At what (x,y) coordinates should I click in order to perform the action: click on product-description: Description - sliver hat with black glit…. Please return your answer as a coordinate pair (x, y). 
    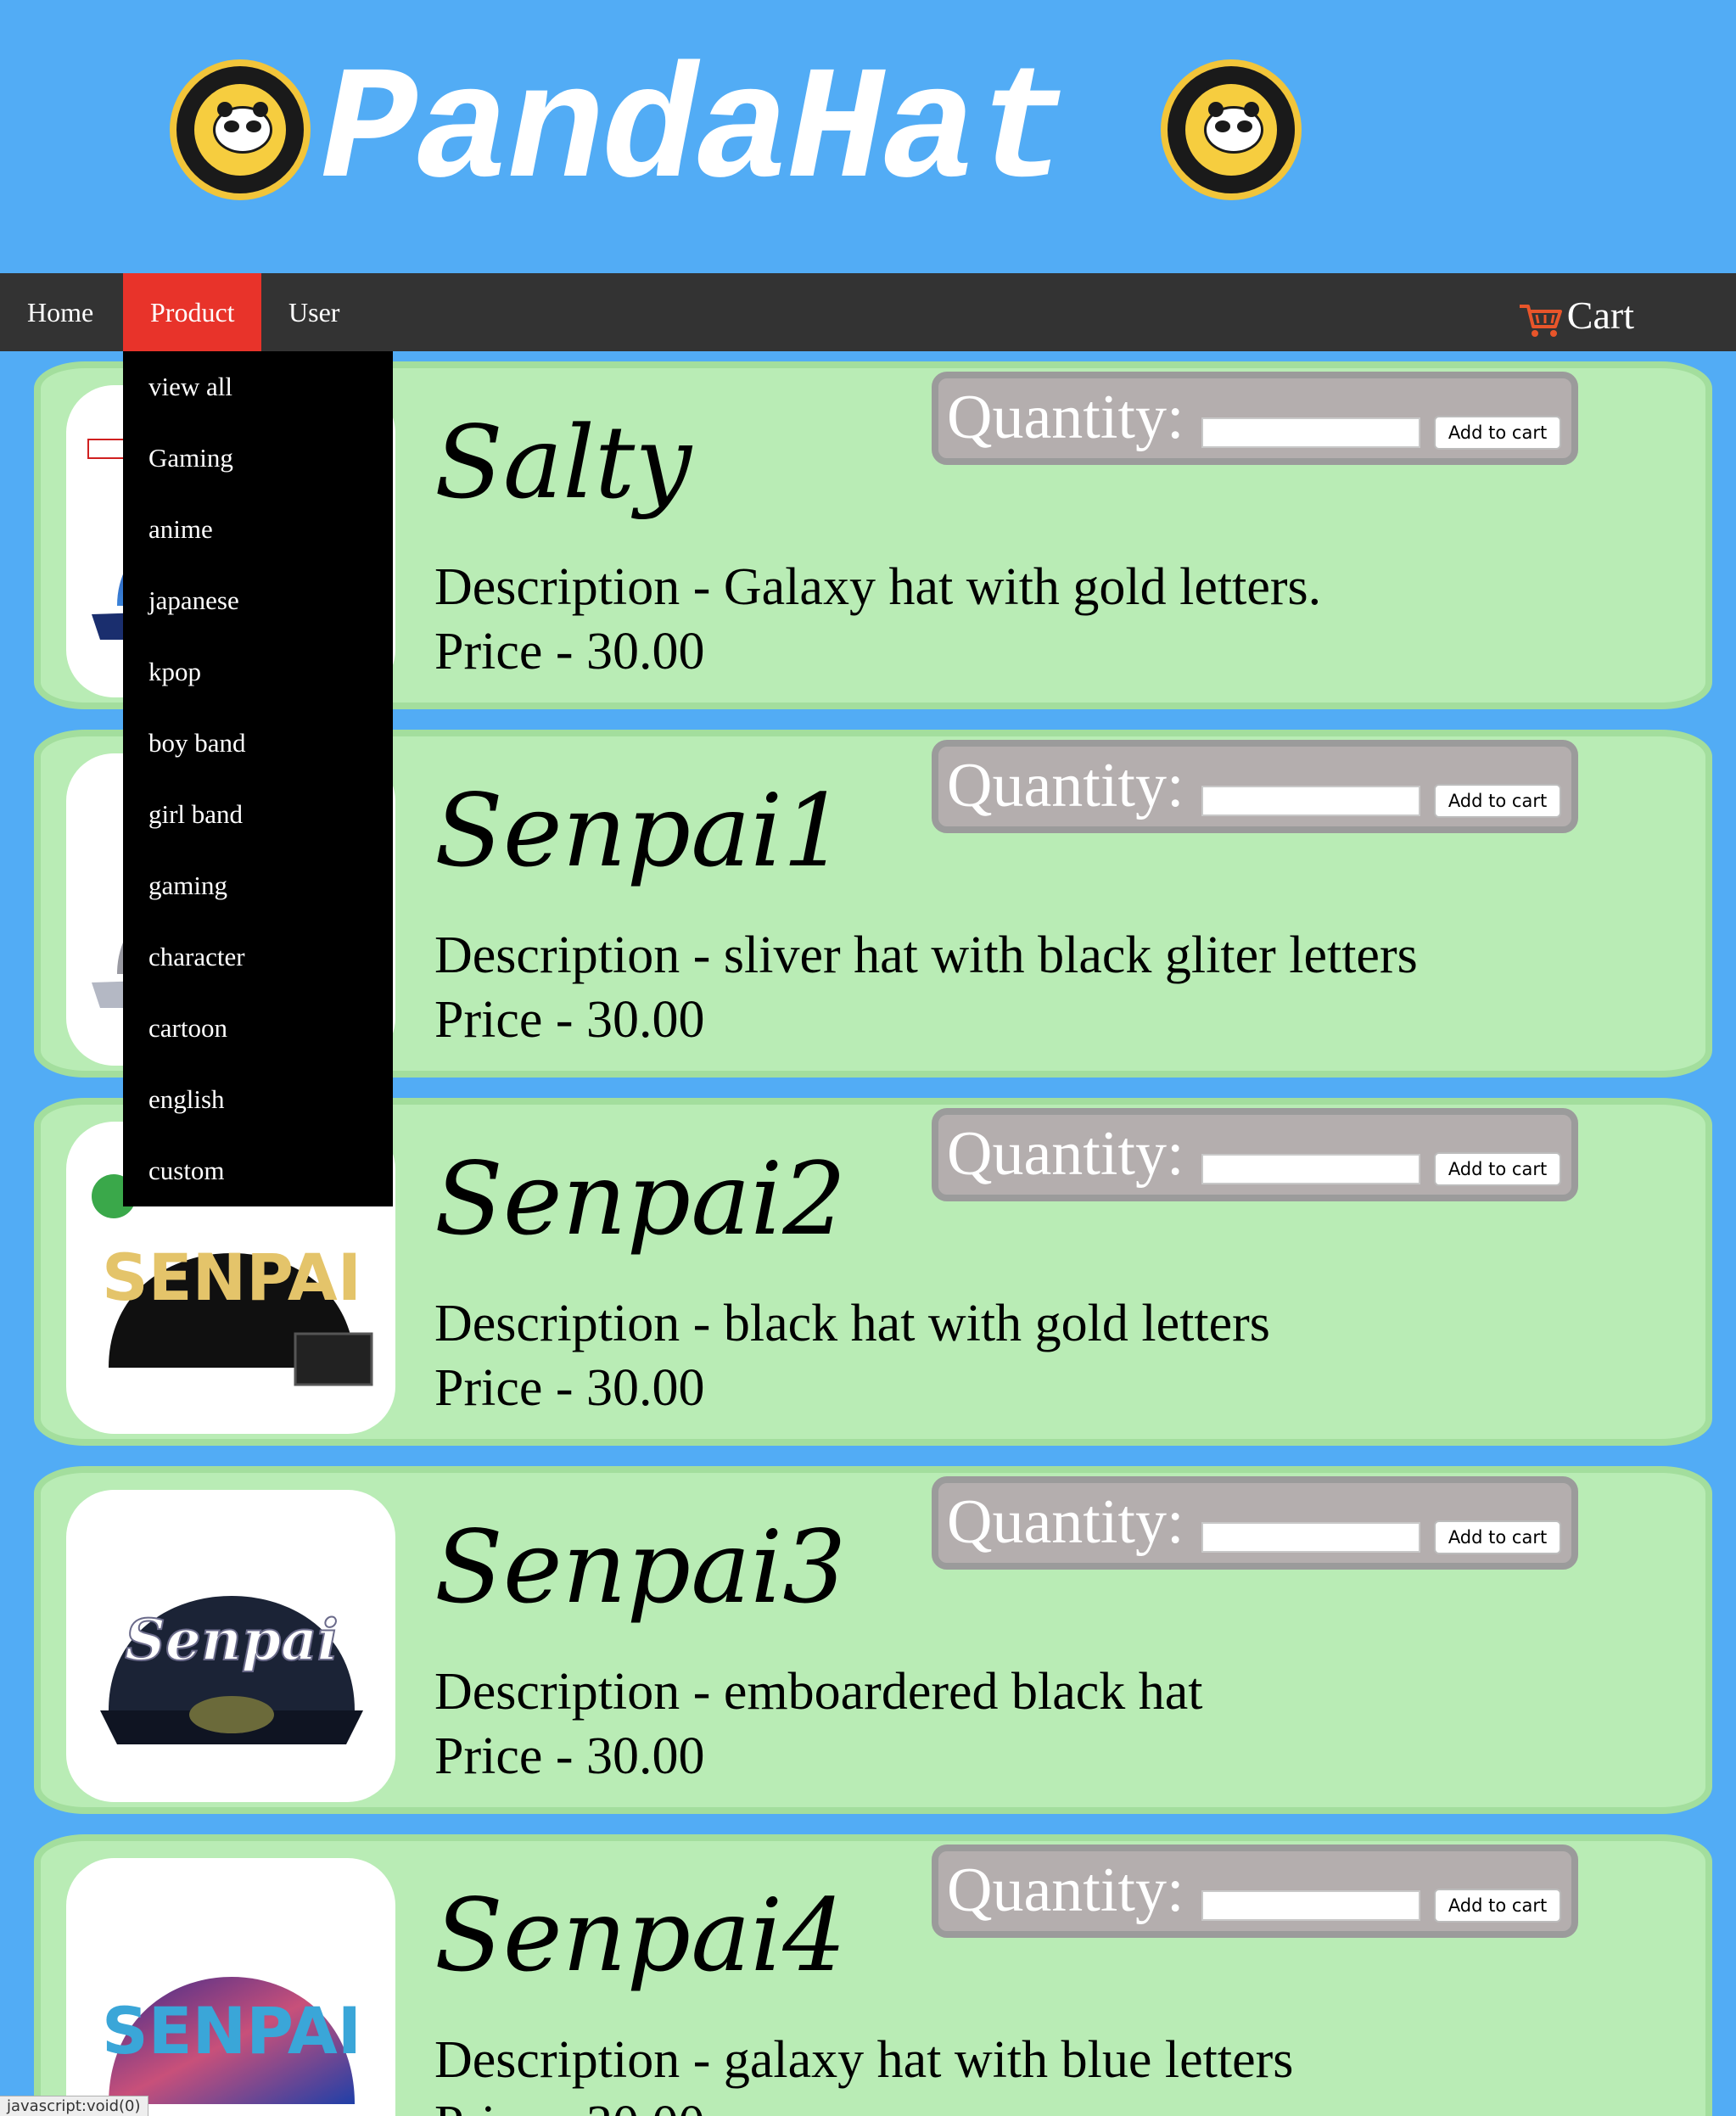
    Looking at the image, I should click on (926, 955).